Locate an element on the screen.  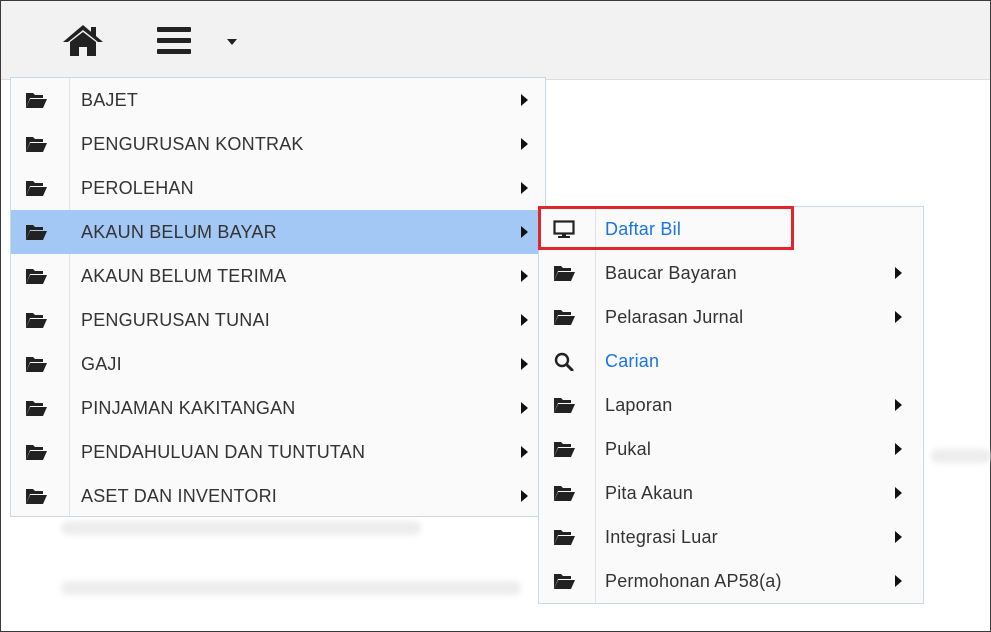
chevron-down-icon is located at coordinates (232, 42).